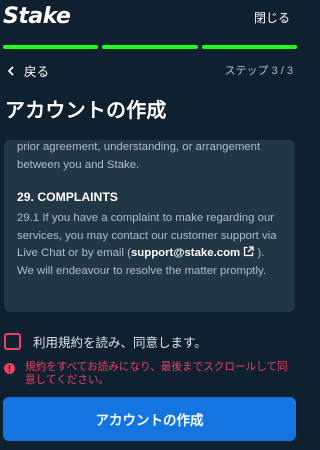 The height and width of the screenshot is (450, 320). I want to click on create-account-label: アカウントの作成, so click(149, 420).